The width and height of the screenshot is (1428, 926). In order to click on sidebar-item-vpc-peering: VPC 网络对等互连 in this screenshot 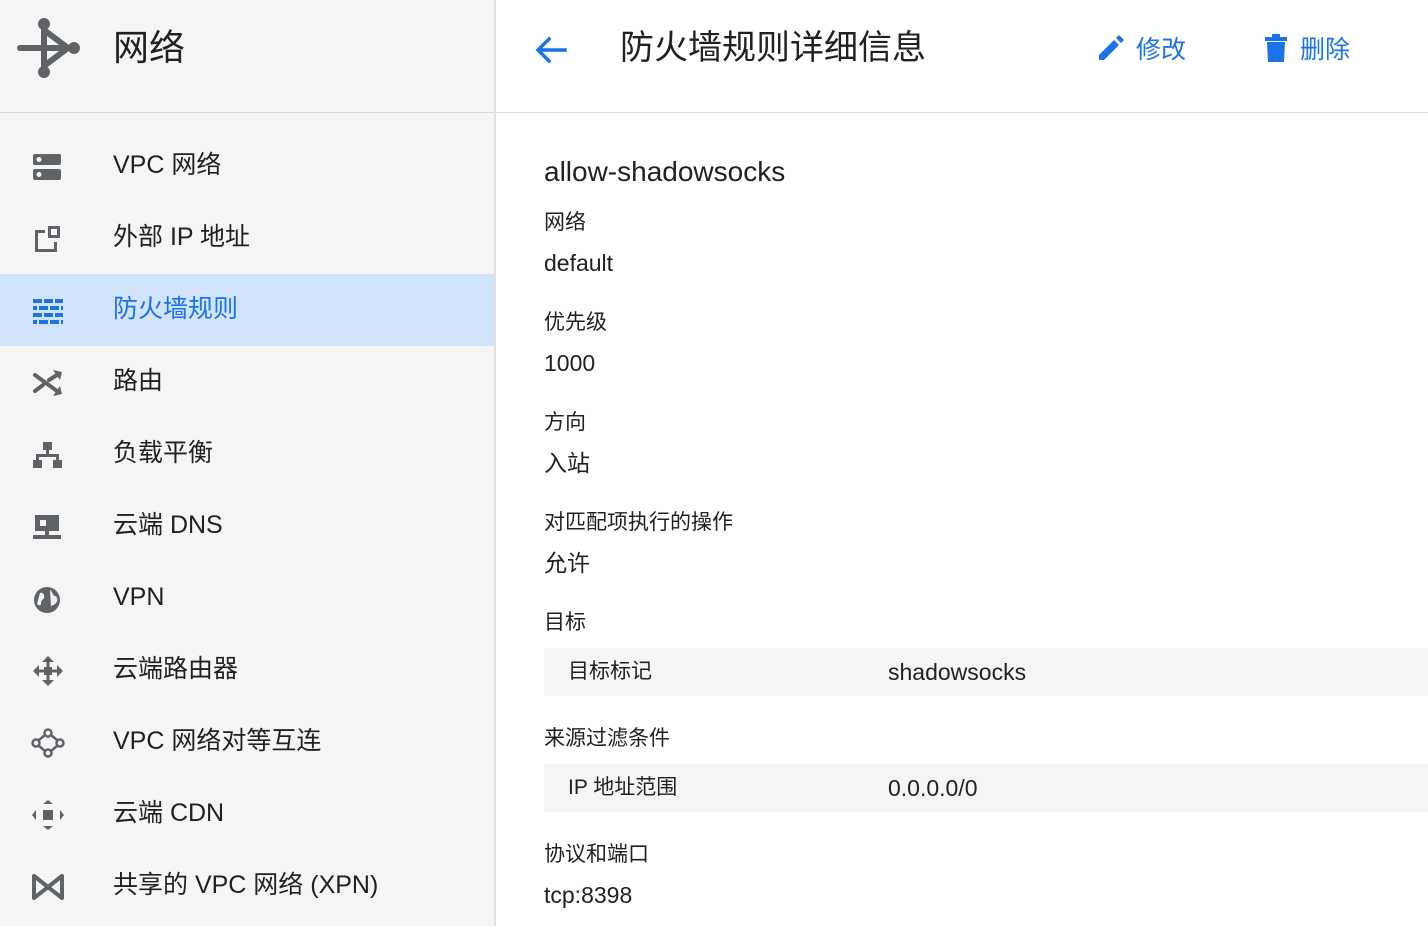, I will do `click(247, 742)`.